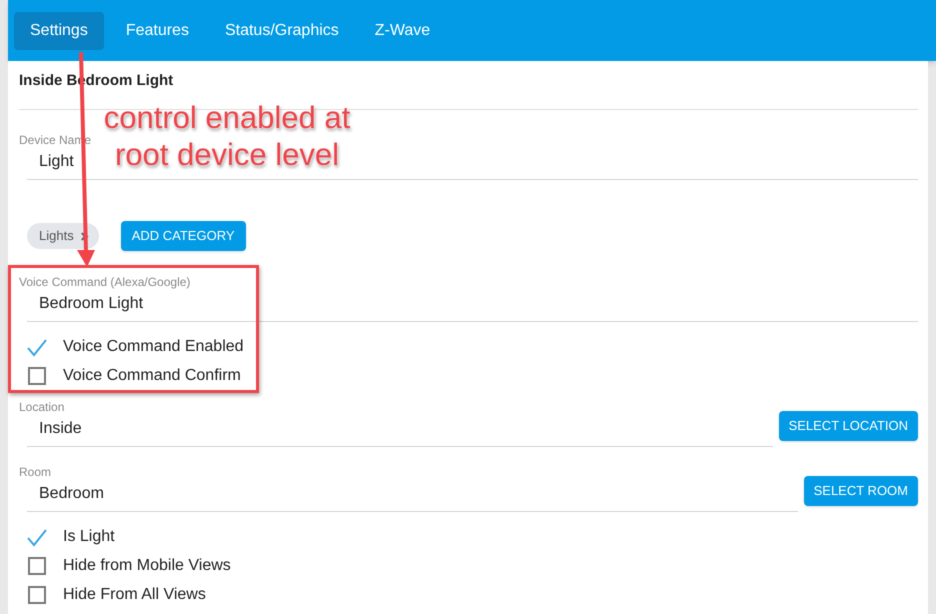 The image size is (936, 614). I want to click on tab: Status/Graphics, so click(281, 31).